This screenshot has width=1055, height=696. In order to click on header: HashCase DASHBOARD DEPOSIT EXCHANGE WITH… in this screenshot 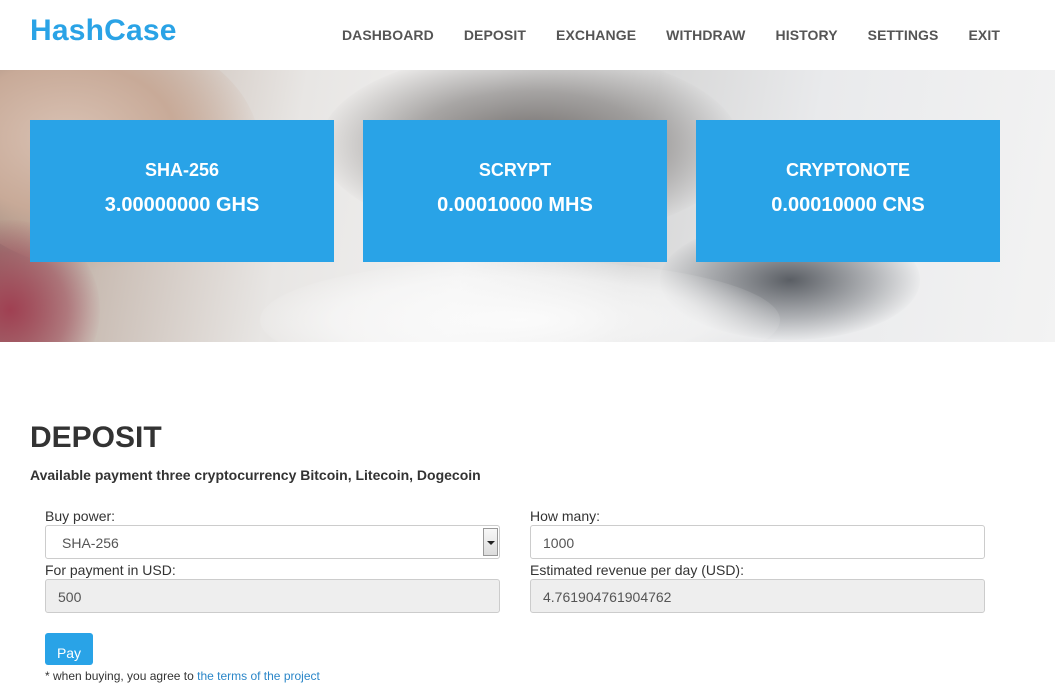, I will do `click(527, 35)`.